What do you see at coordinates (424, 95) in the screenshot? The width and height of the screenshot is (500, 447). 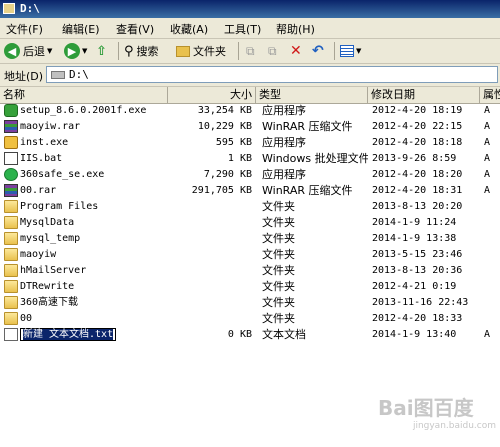 I see `column-header-modified: 修改日期` at bounding box center [424, 95].